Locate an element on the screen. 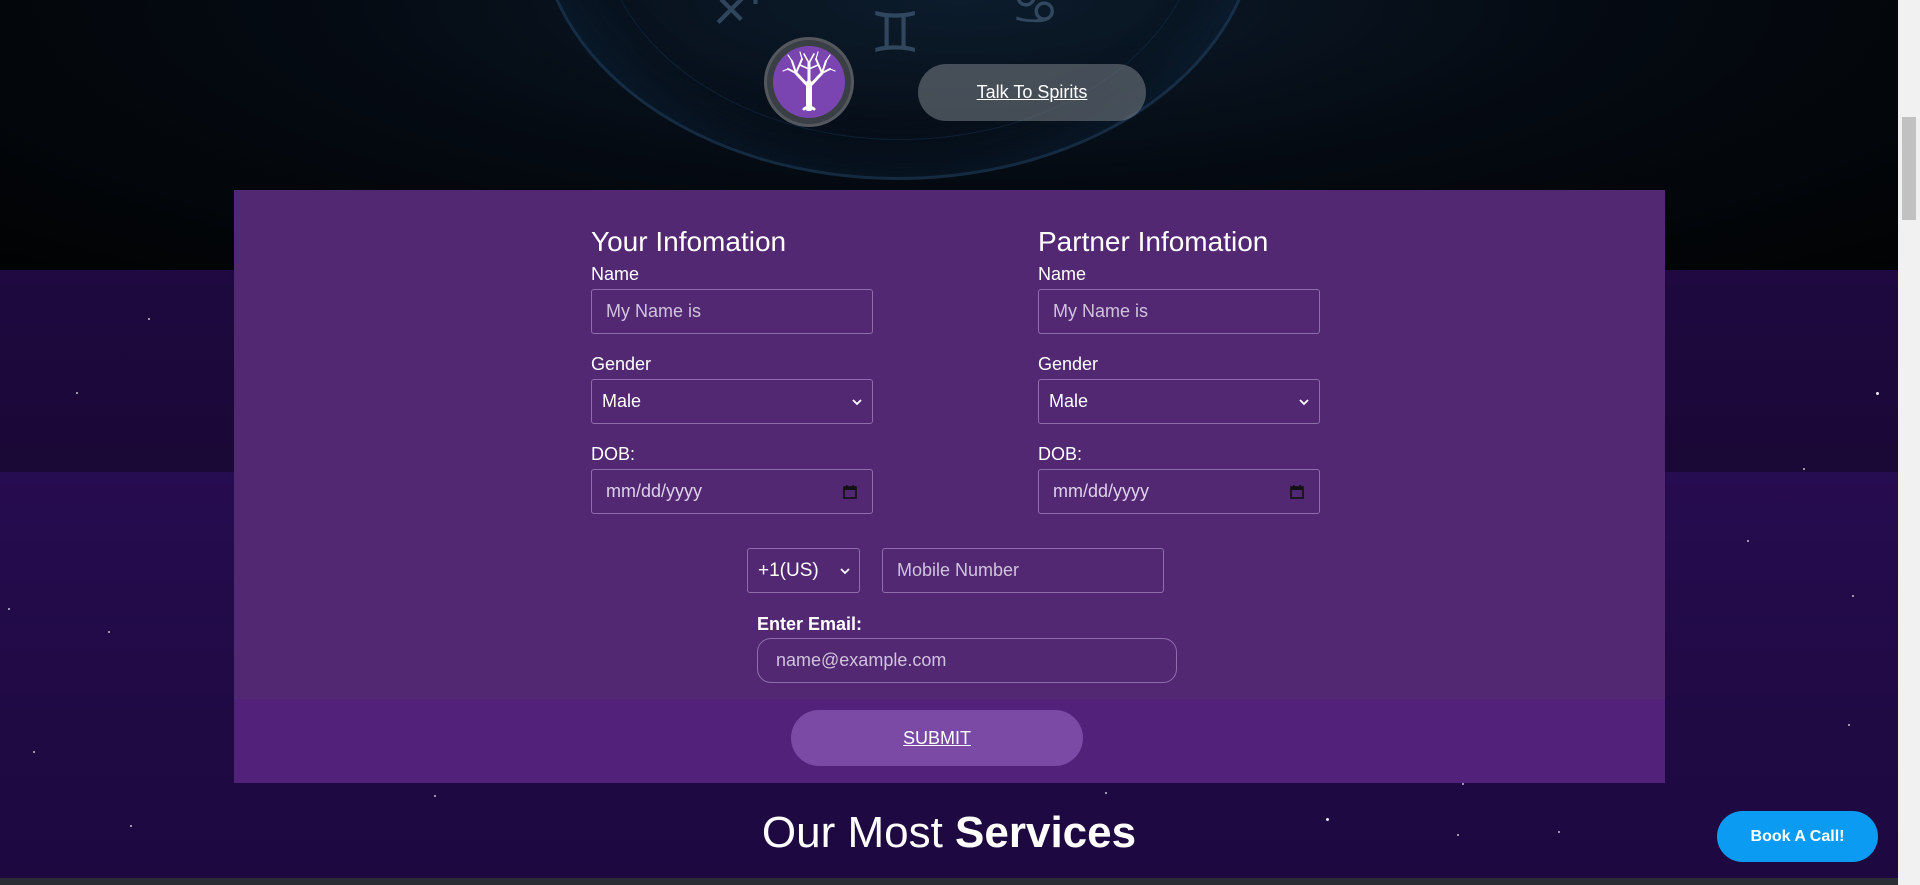  email-input: name@example.com is located at coordinates (967, 660).